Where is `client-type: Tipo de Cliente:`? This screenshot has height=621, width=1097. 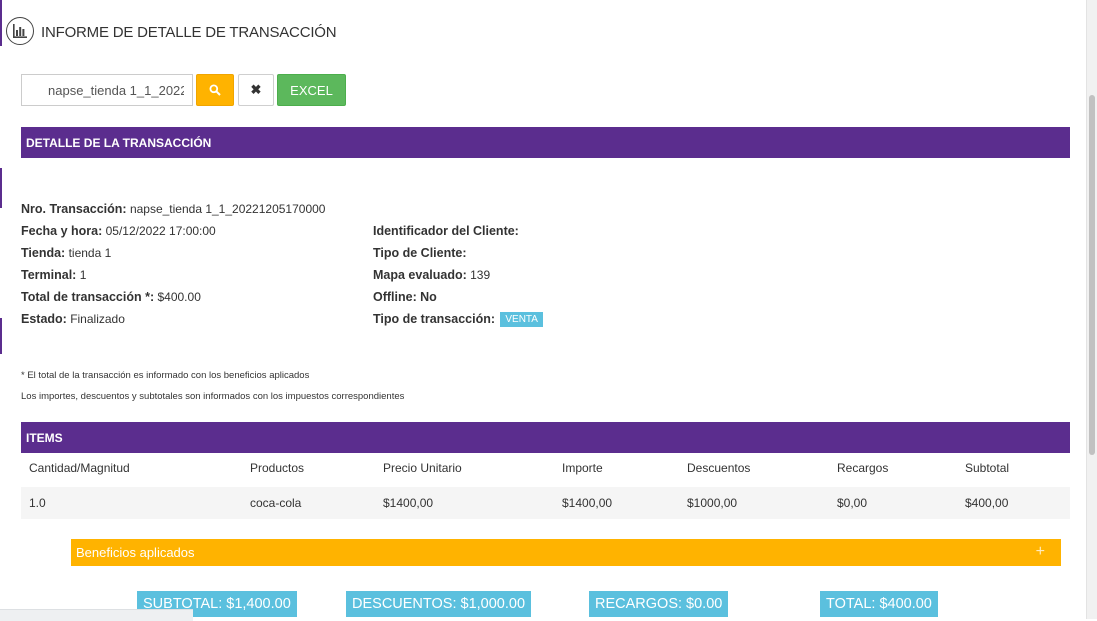 client-type: Tipo de Cliente: is located at coordinates (420, 253).